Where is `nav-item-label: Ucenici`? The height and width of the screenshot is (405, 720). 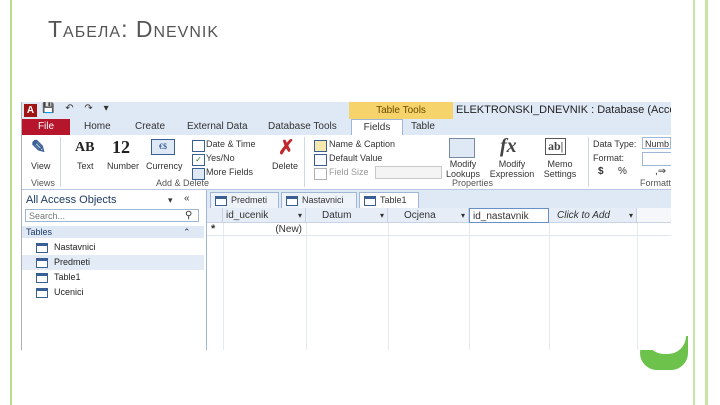 nav-item-label: Ucenici is located at coordinates (69, 292).